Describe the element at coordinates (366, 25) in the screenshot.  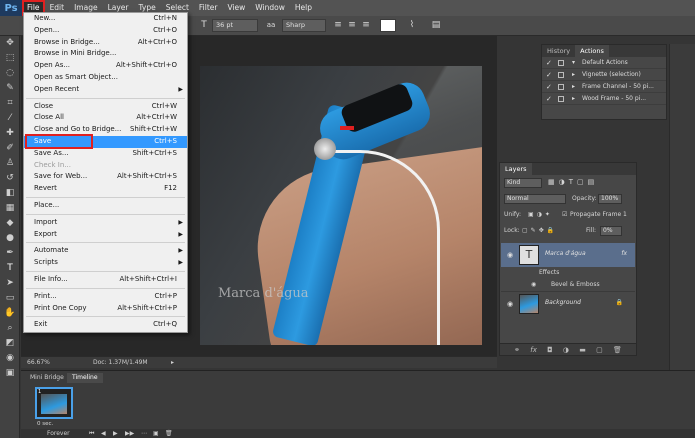
I see `align-right-icon: ≡` at that location.